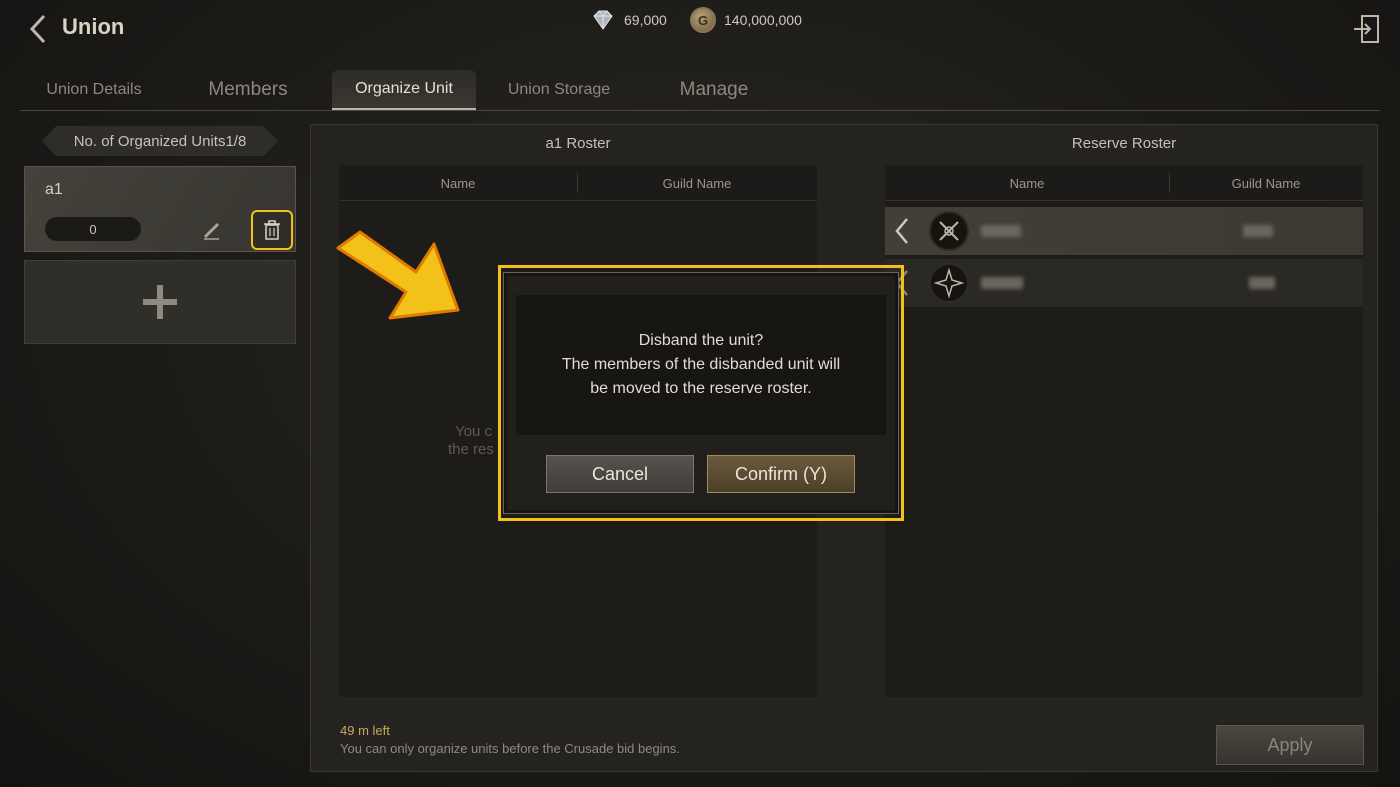  I want to click on trash-icon, so click(272, 230).